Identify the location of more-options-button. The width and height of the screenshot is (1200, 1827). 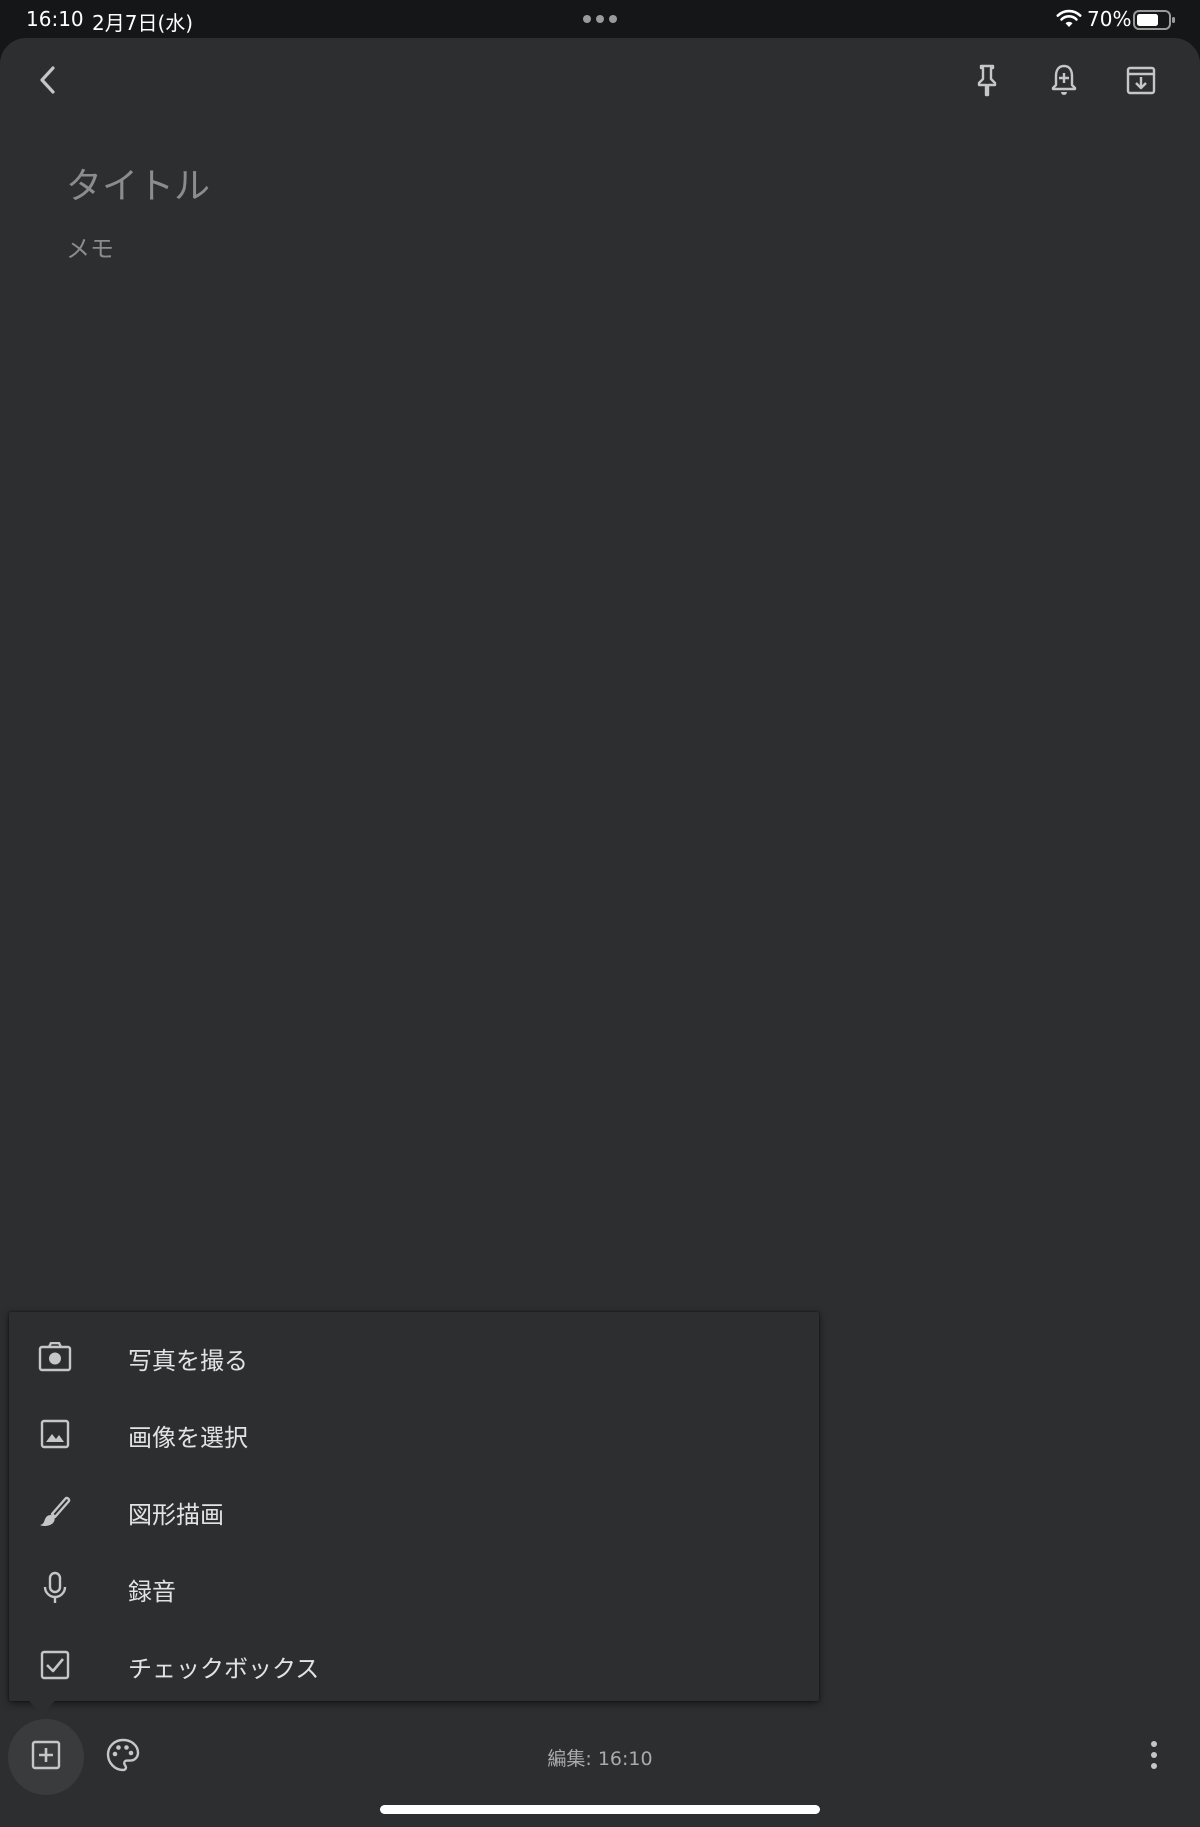
(1154, 1757).